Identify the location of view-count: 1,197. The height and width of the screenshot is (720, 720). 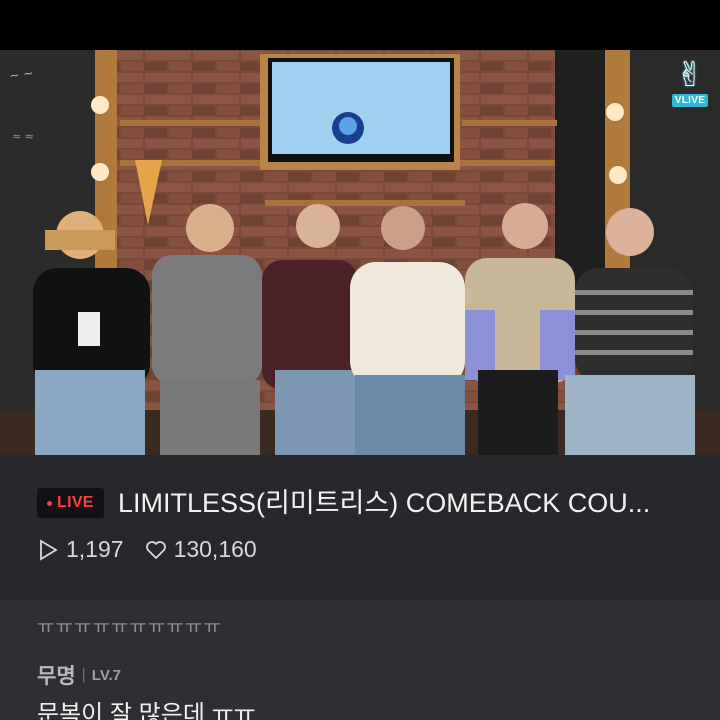
(95, 549).